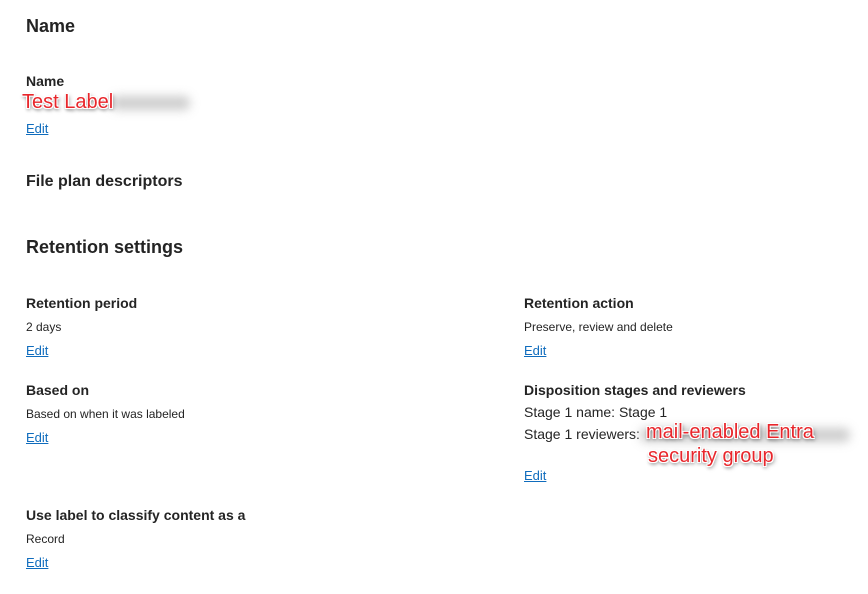 This screenshot has width=868, height=594. Describe the element at coordinates (45, 539) in the screenshot. I see `classify-content-value: Record` at that location.